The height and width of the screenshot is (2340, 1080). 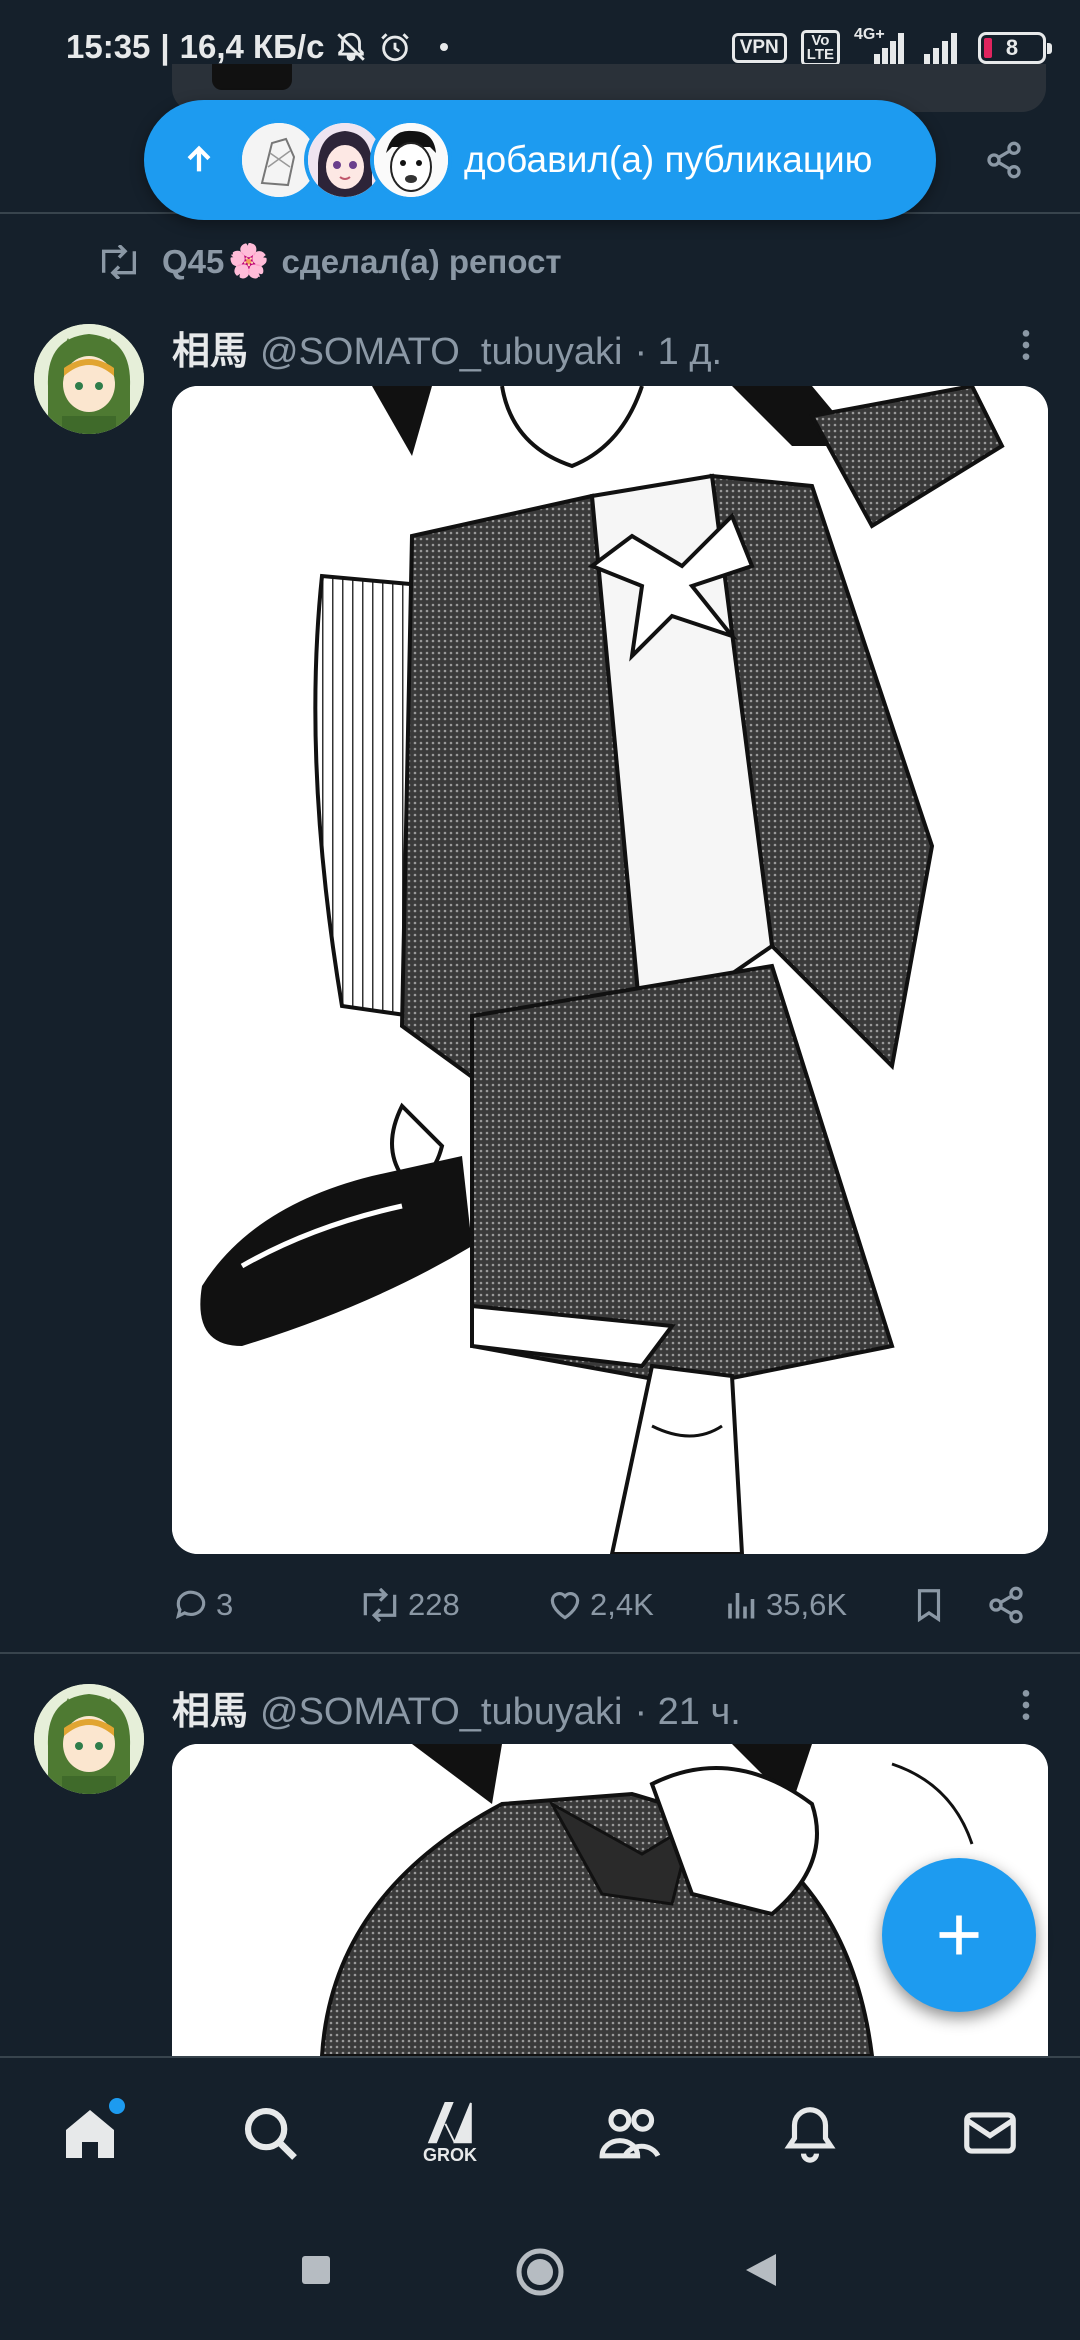 What do you see at coordinates (622, 1604) in the screenshot?
I see `like-count: 2,4K` at bounding box center [622, 1604].